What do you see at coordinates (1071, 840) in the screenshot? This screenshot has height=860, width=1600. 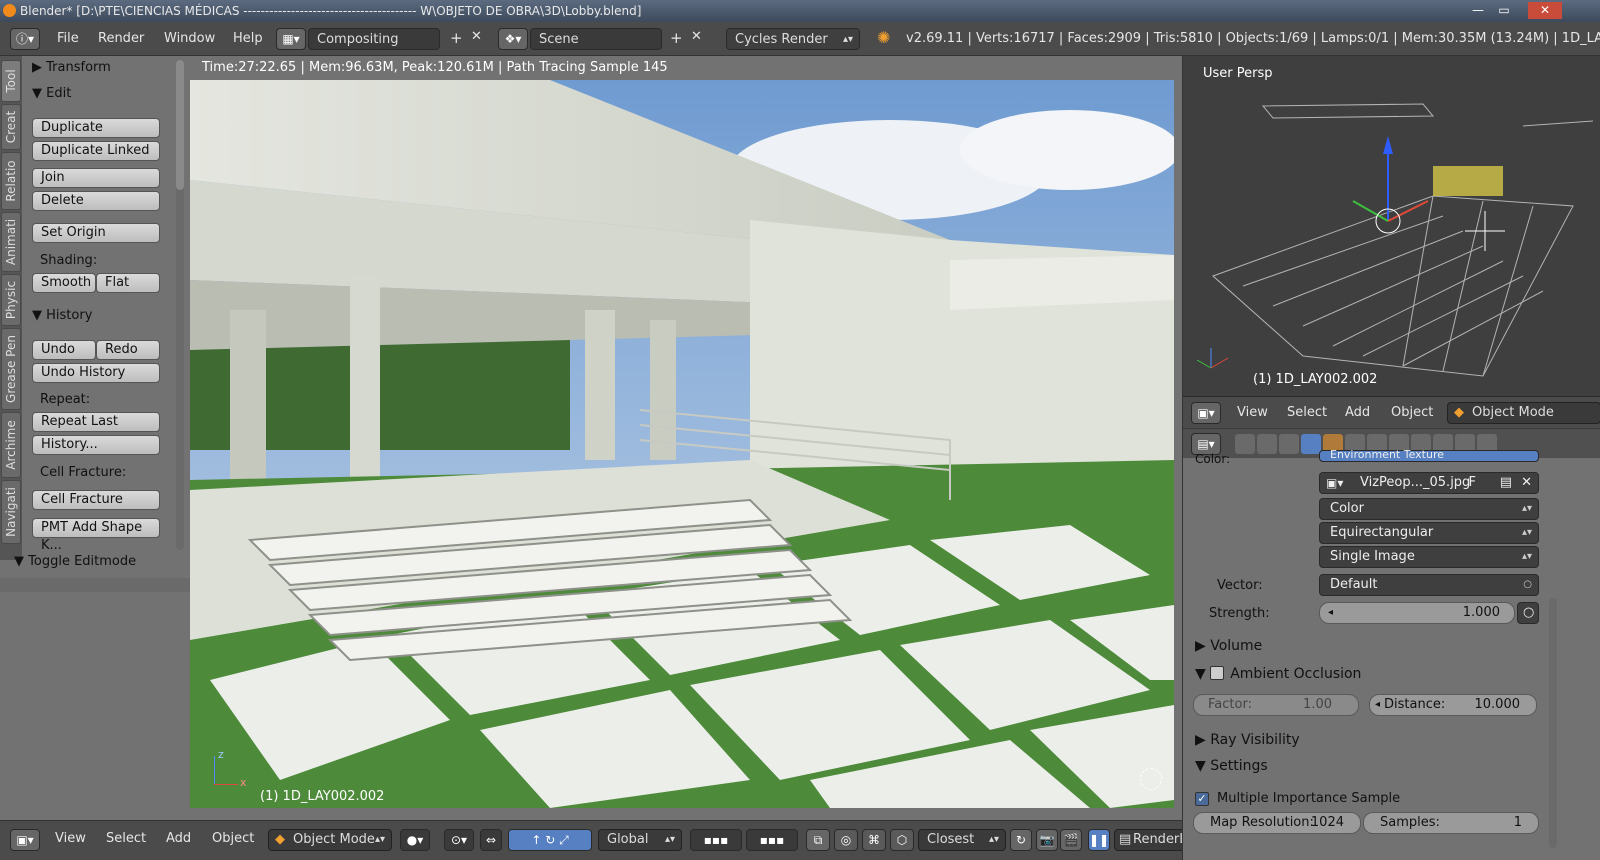 I see `render-animation-icon: 🎬` at bounding box center [1071, 840].